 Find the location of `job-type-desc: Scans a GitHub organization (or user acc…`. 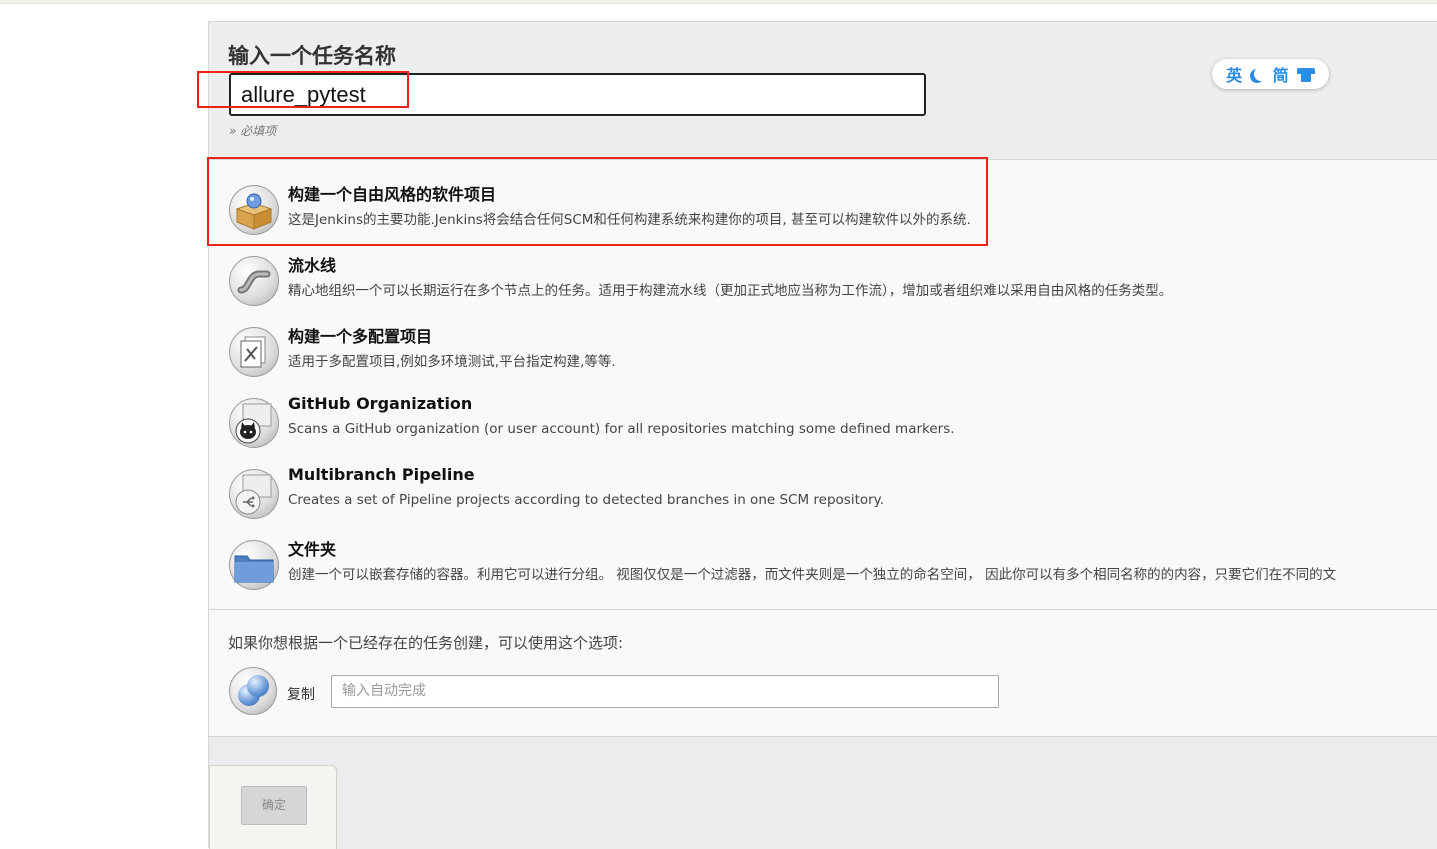

job-type-desc: Scans a GitHub organization (or user acc… is located at coordinates (621, 429).